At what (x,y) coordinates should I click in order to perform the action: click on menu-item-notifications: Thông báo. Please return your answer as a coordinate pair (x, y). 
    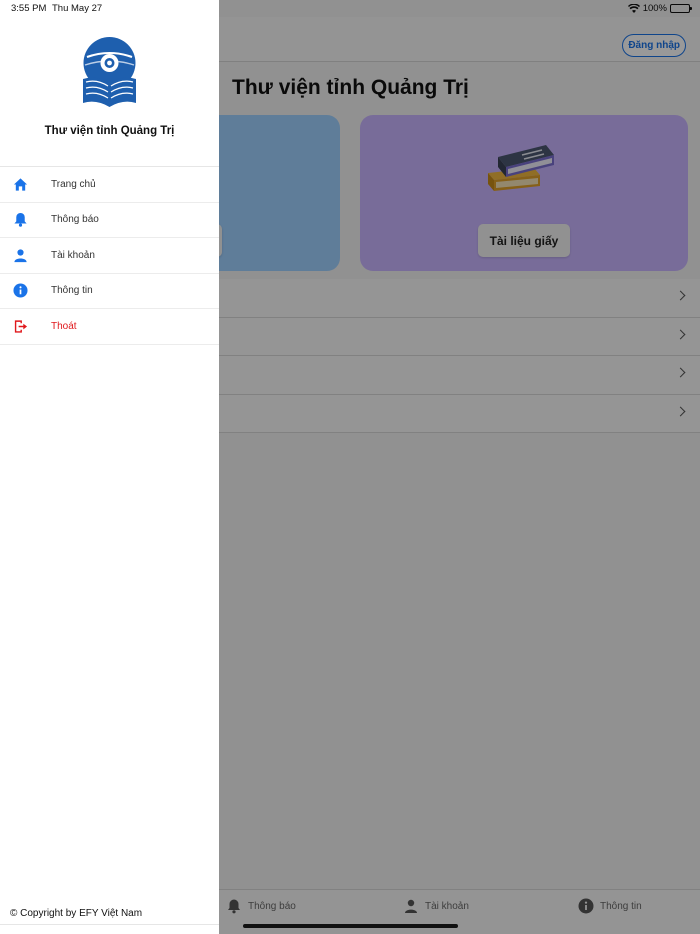
    Looking at the image, I should click on (109, 220).